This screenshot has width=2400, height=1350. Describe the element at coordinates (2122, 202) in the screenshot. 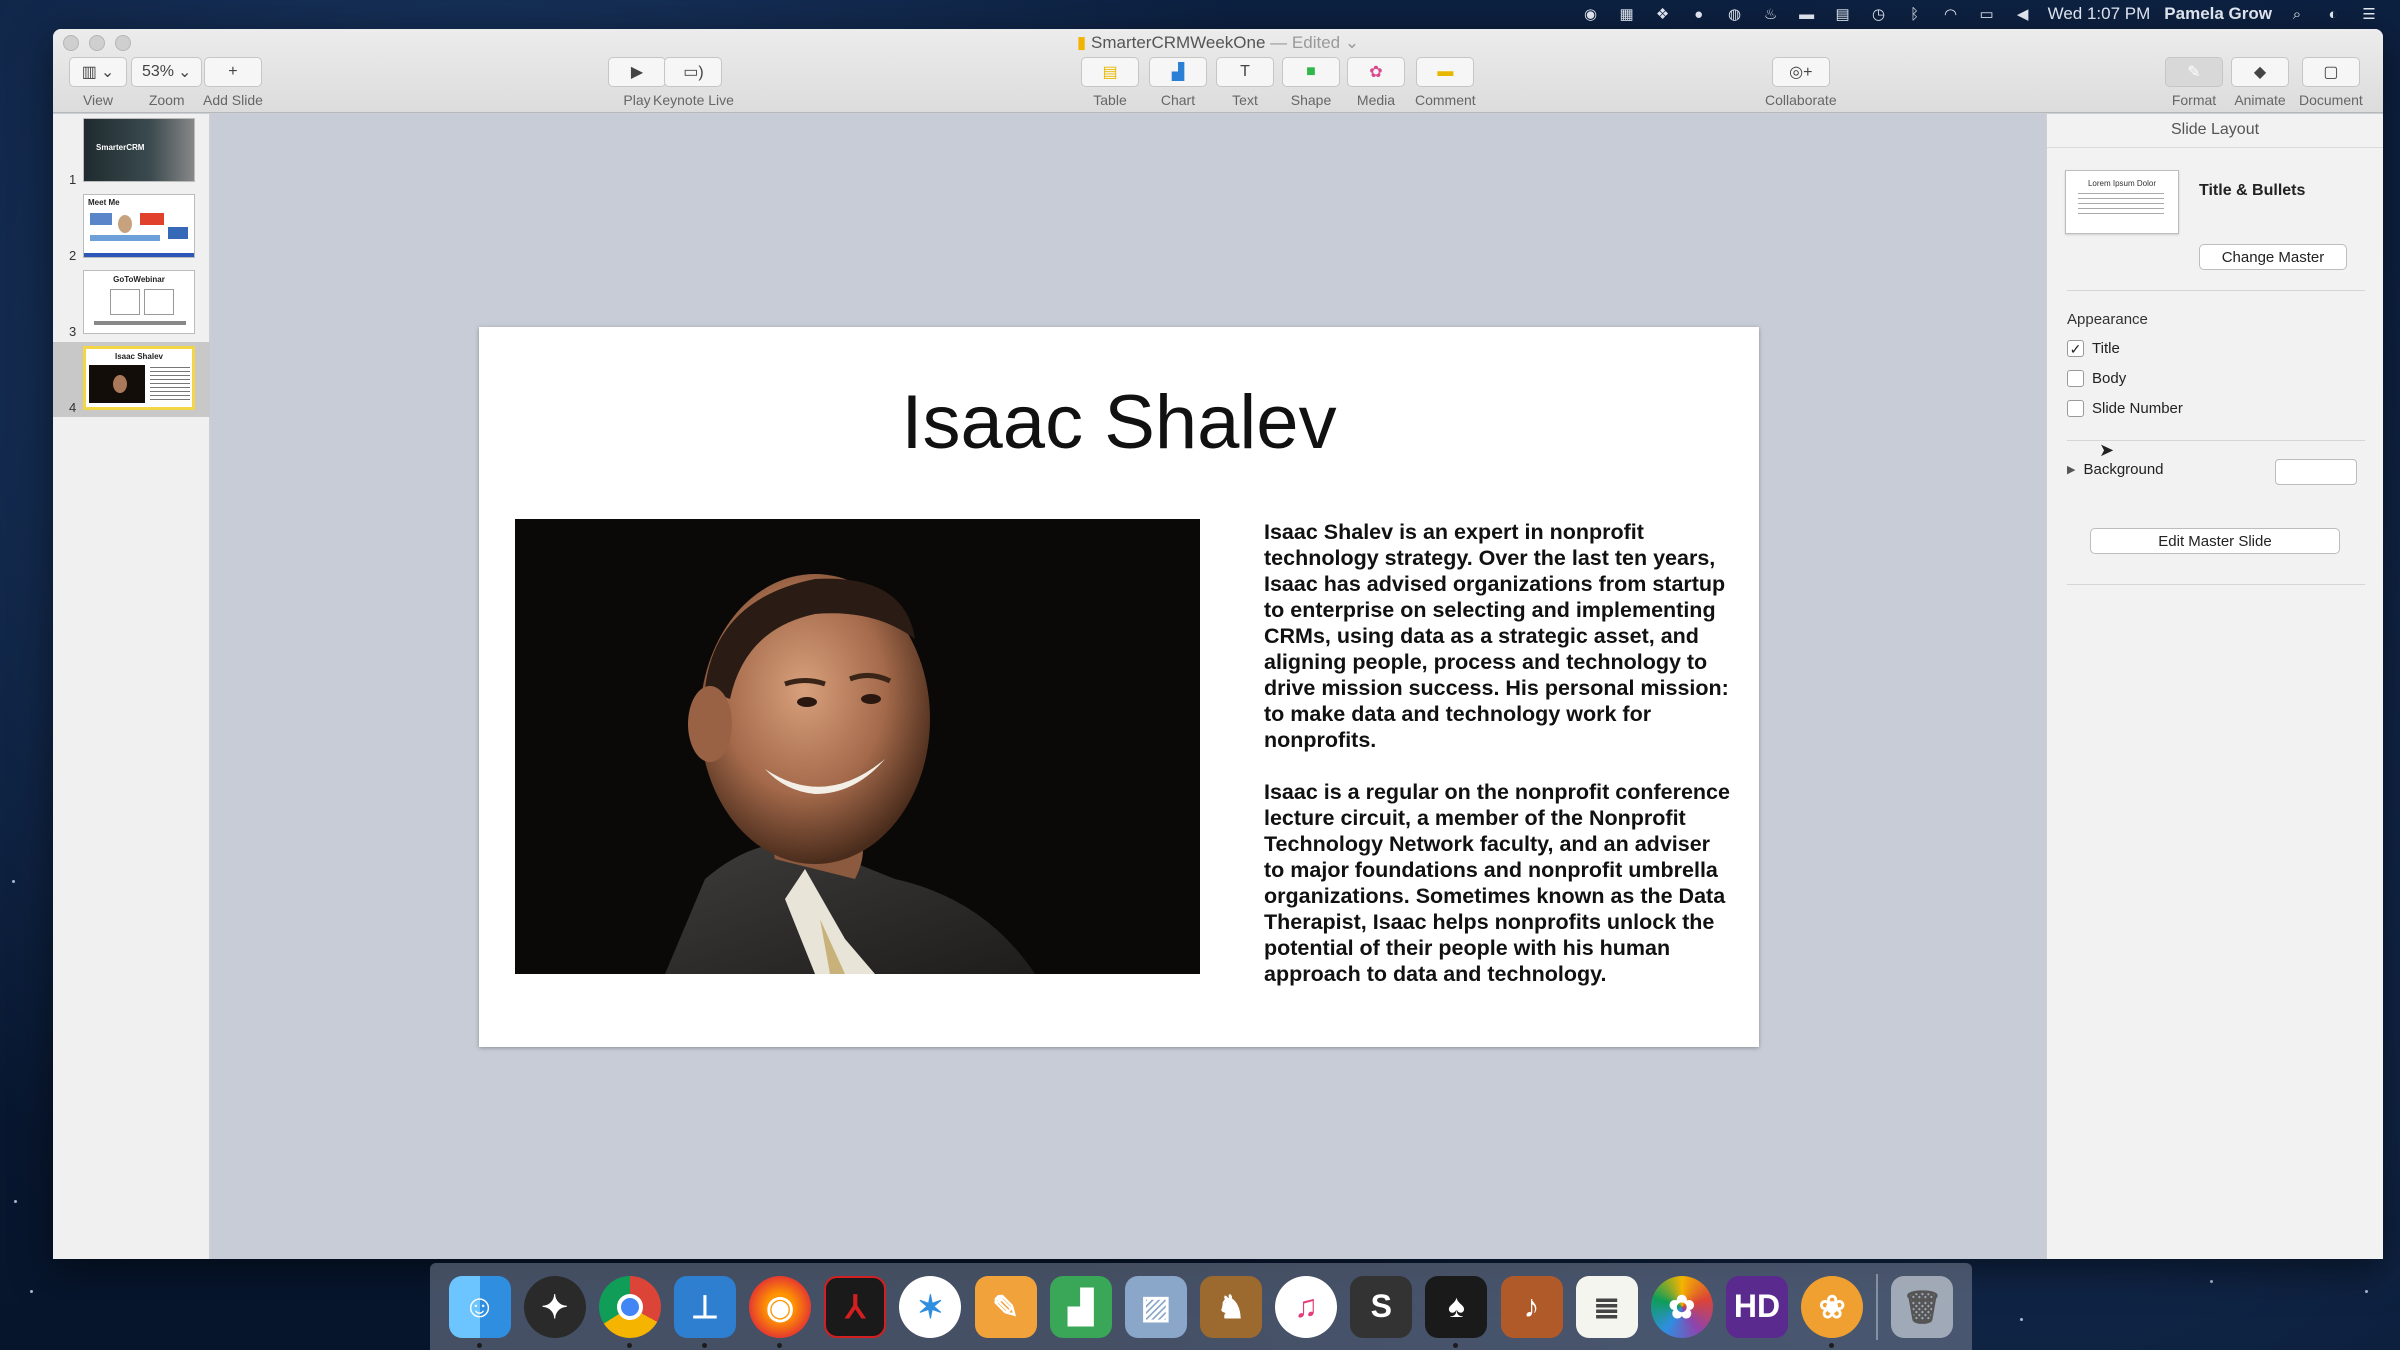

I see `layout-thumbnail: Lorem Ipsum Dolor` at that location.